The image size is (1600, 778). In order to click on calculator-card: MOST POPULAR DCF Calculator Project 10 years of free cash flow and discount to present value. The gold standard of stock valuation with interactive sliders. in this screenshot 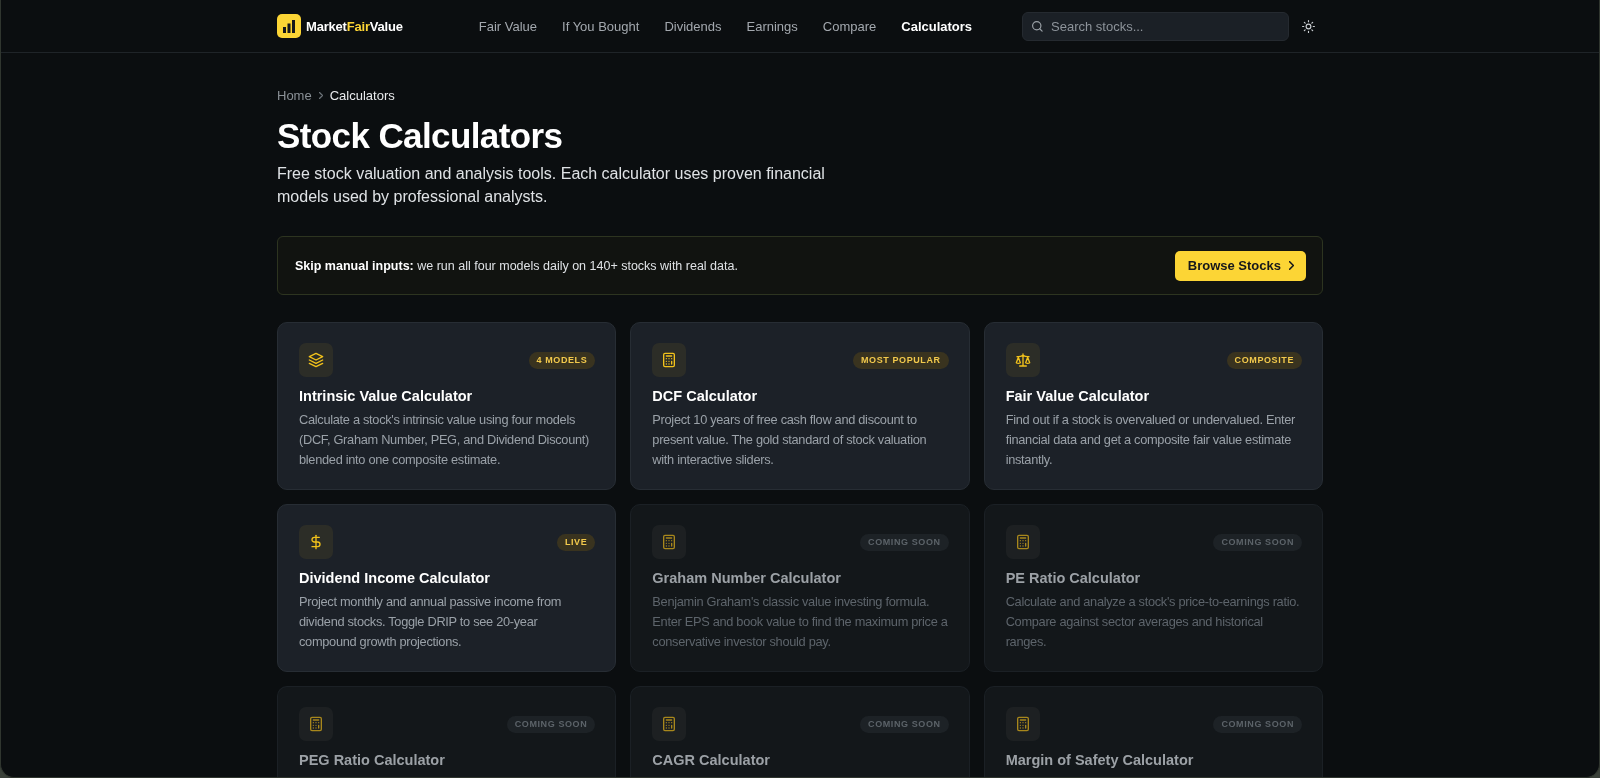, I will do `click(800, 406)`.